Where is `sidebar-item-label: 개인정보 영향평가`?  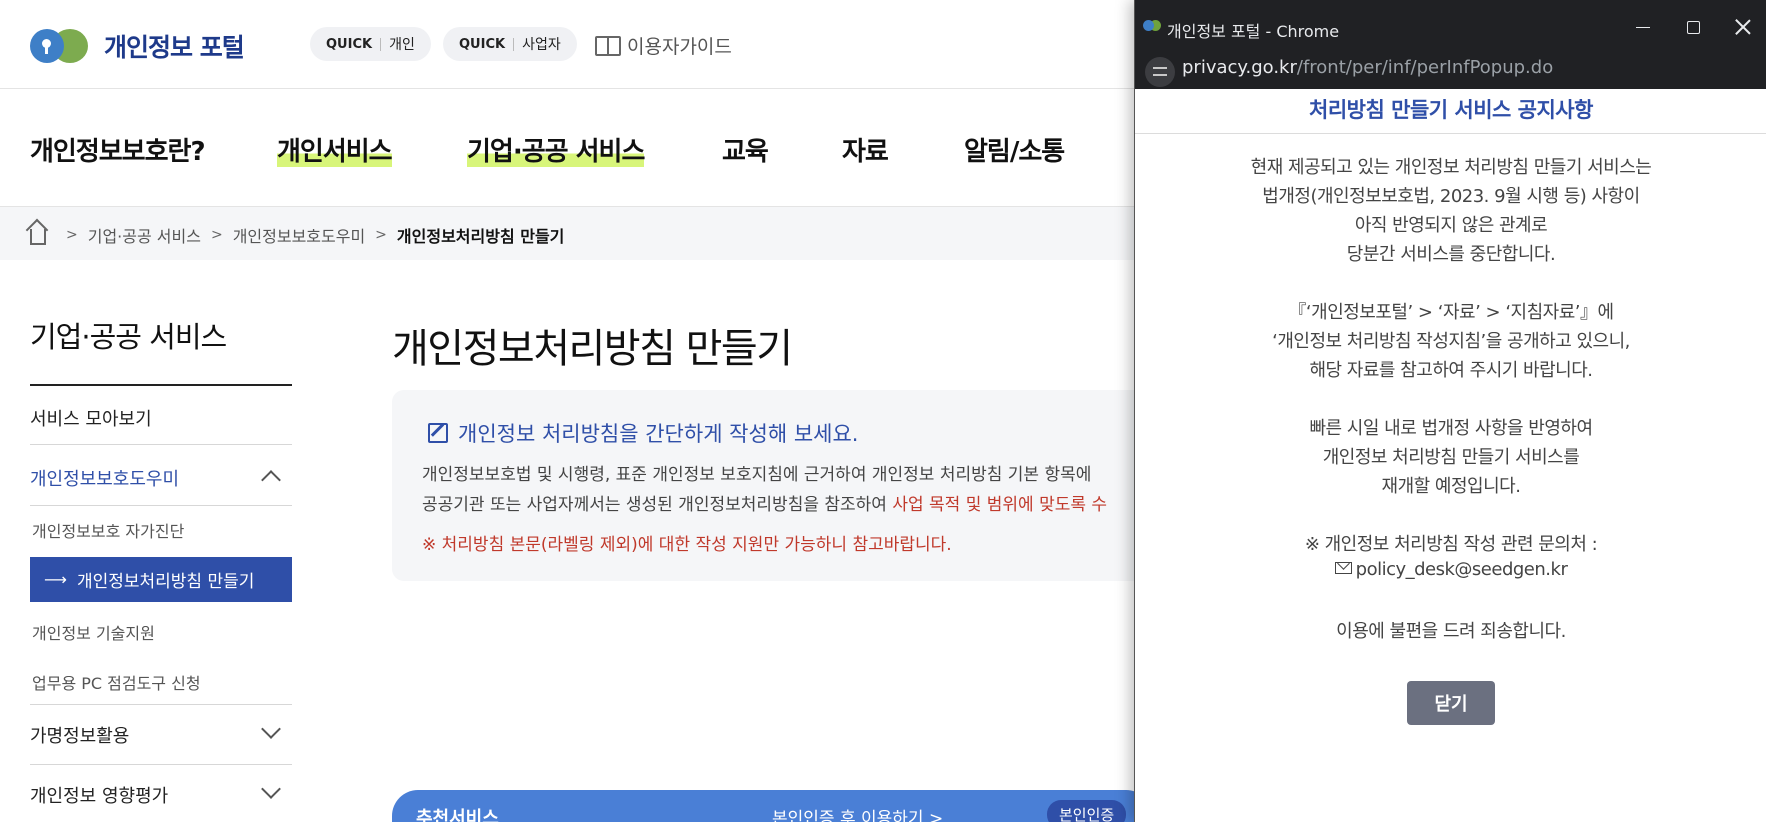 sidebar-item-label: 개인정보 영향평가 is located at coordinates (99, 796).